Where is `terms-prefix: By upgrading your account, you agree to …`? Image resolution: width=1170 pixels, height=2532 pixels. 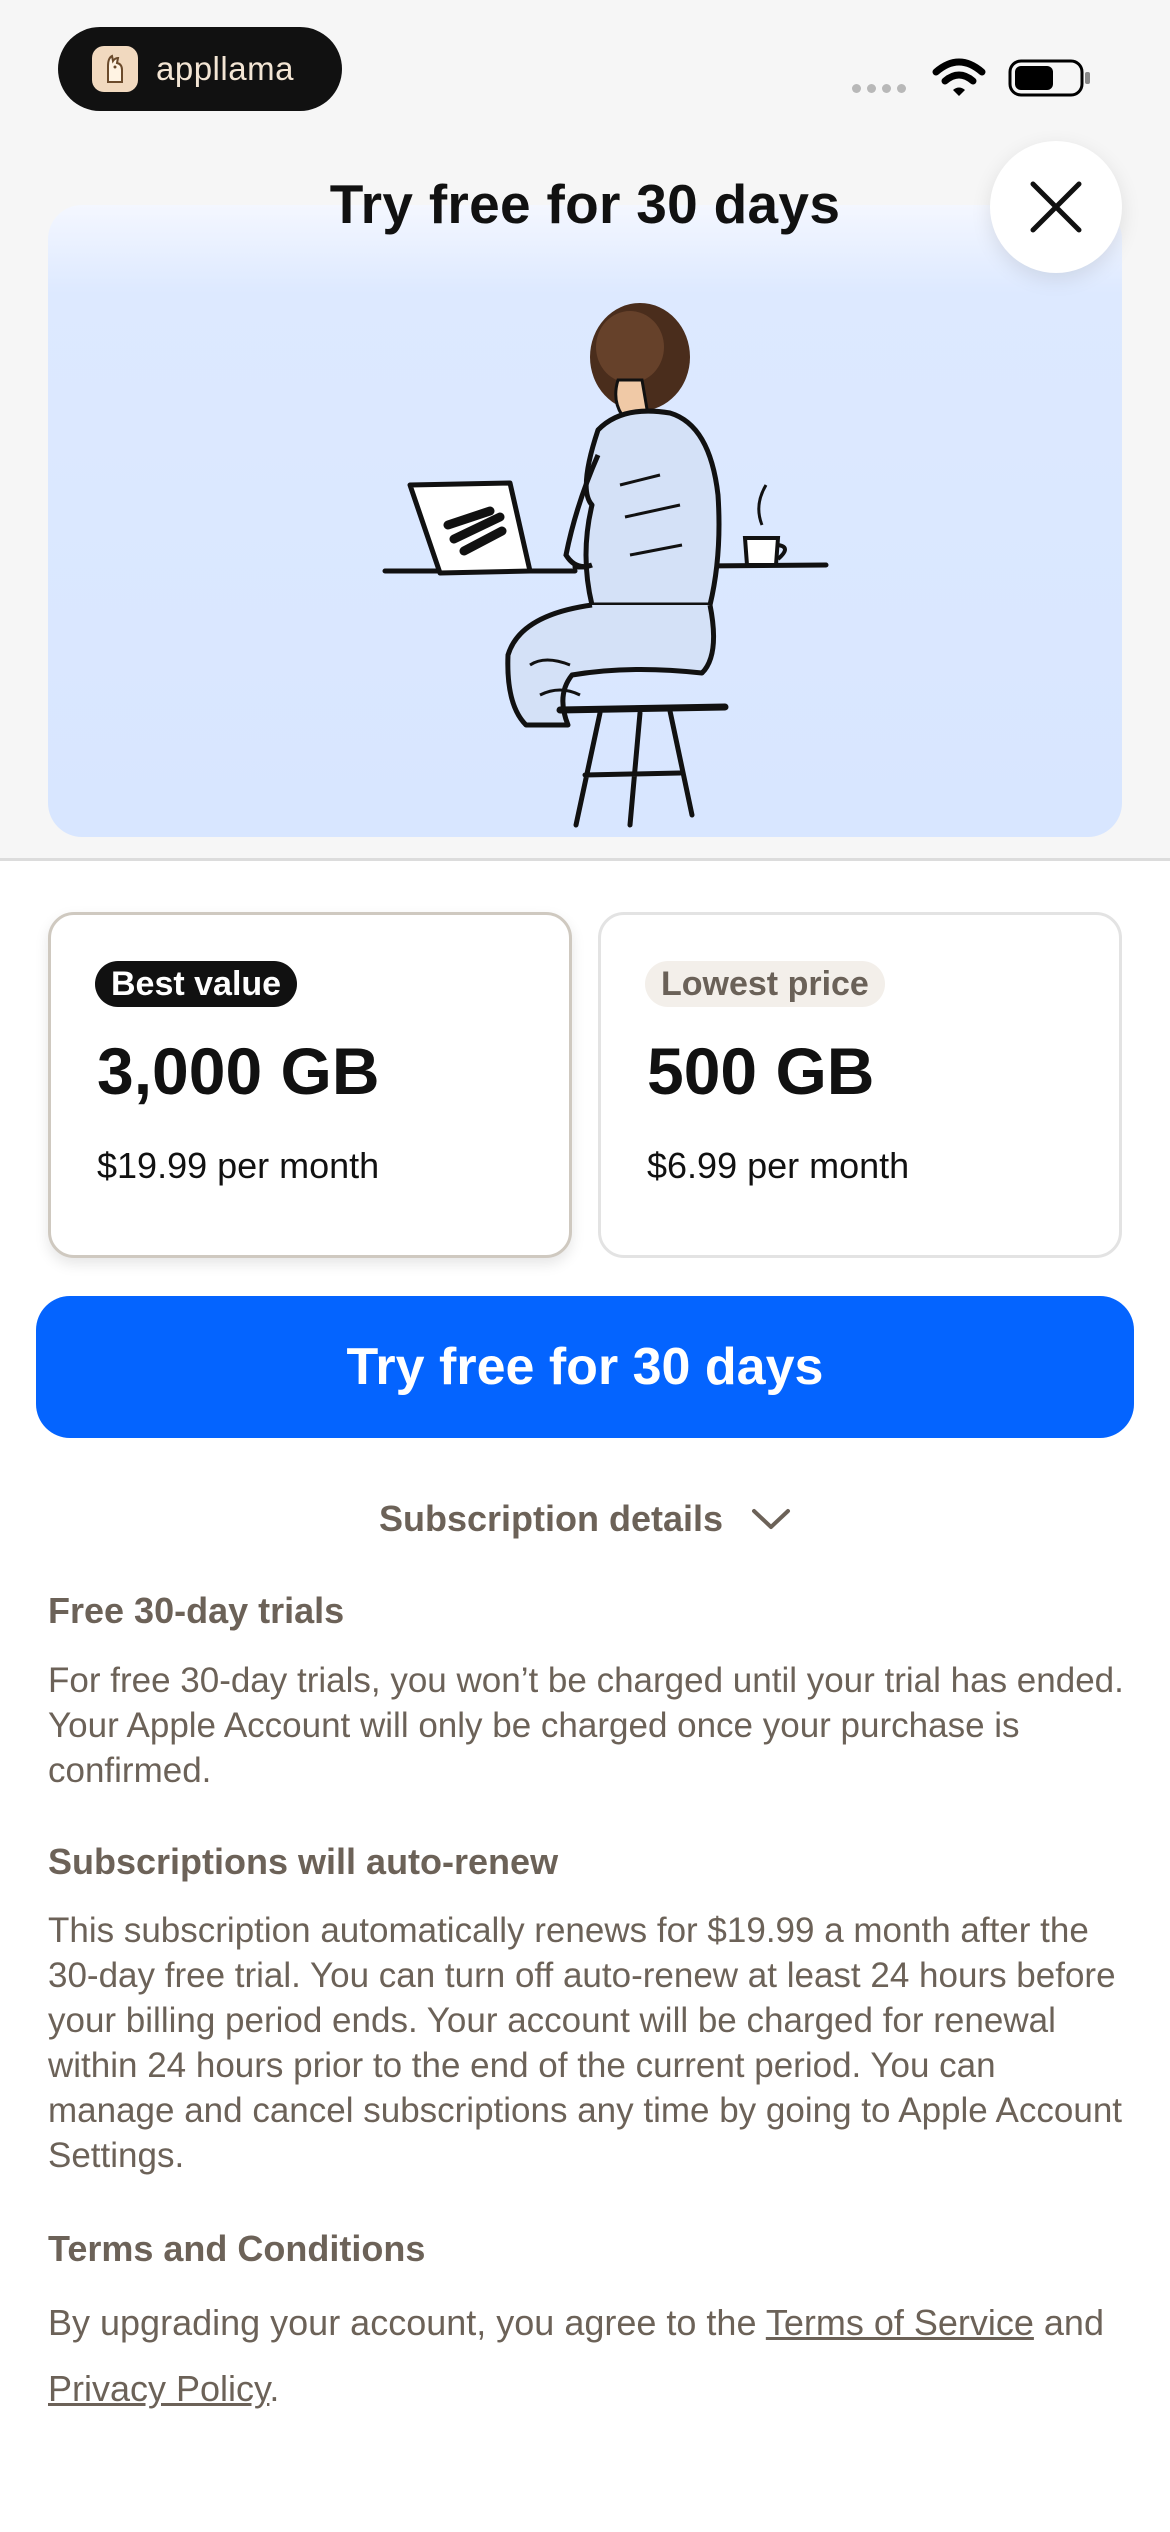 terms-prefix: By upgrading your account, you agree to … is located at coordinates (407, 2322).